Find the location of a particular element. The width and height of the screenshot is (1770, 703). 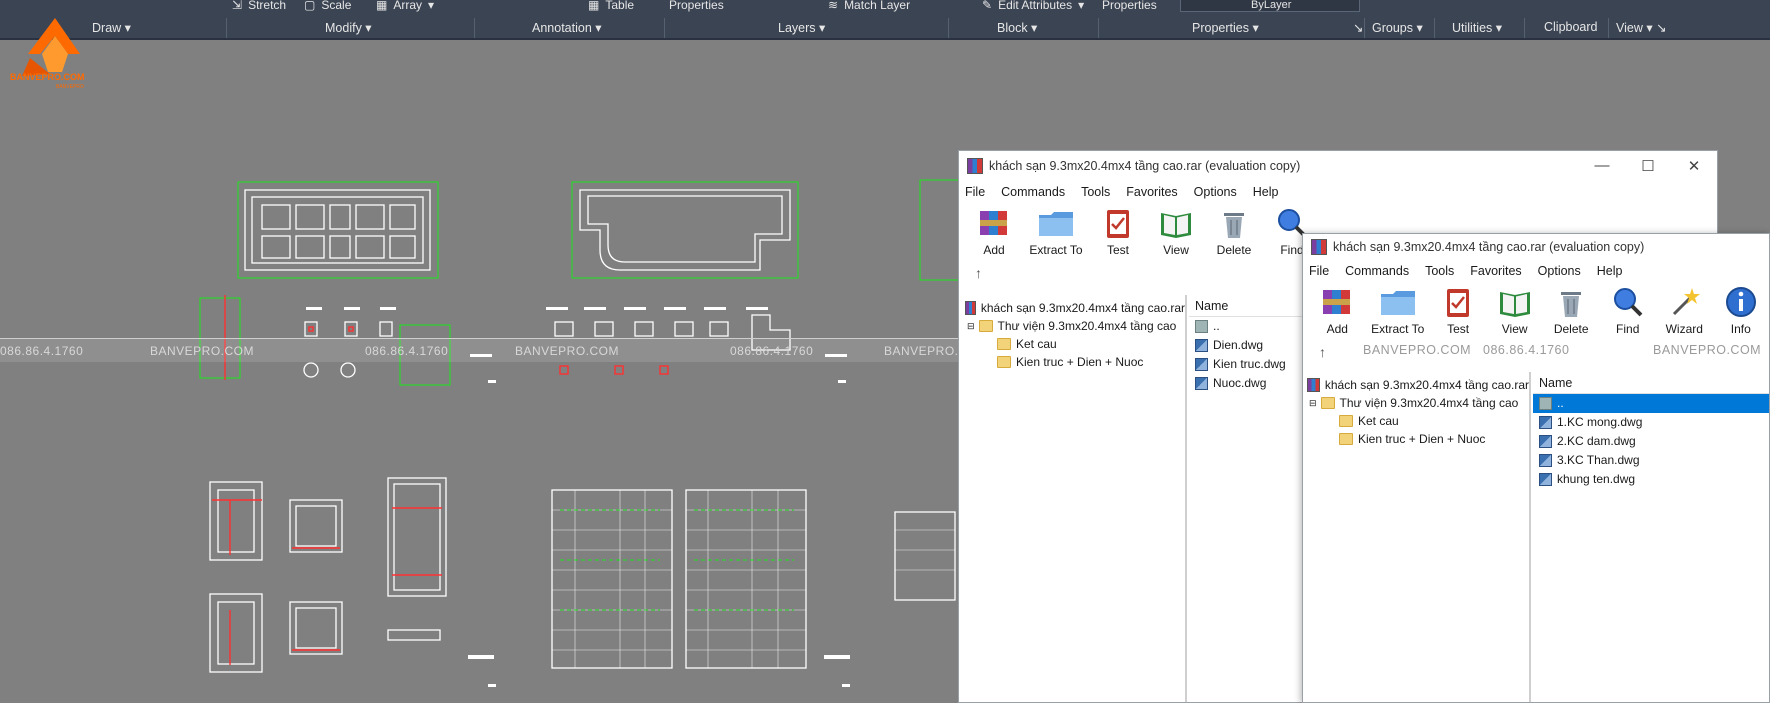

scale-icon: ▢ is located at coordinates (310, 6).